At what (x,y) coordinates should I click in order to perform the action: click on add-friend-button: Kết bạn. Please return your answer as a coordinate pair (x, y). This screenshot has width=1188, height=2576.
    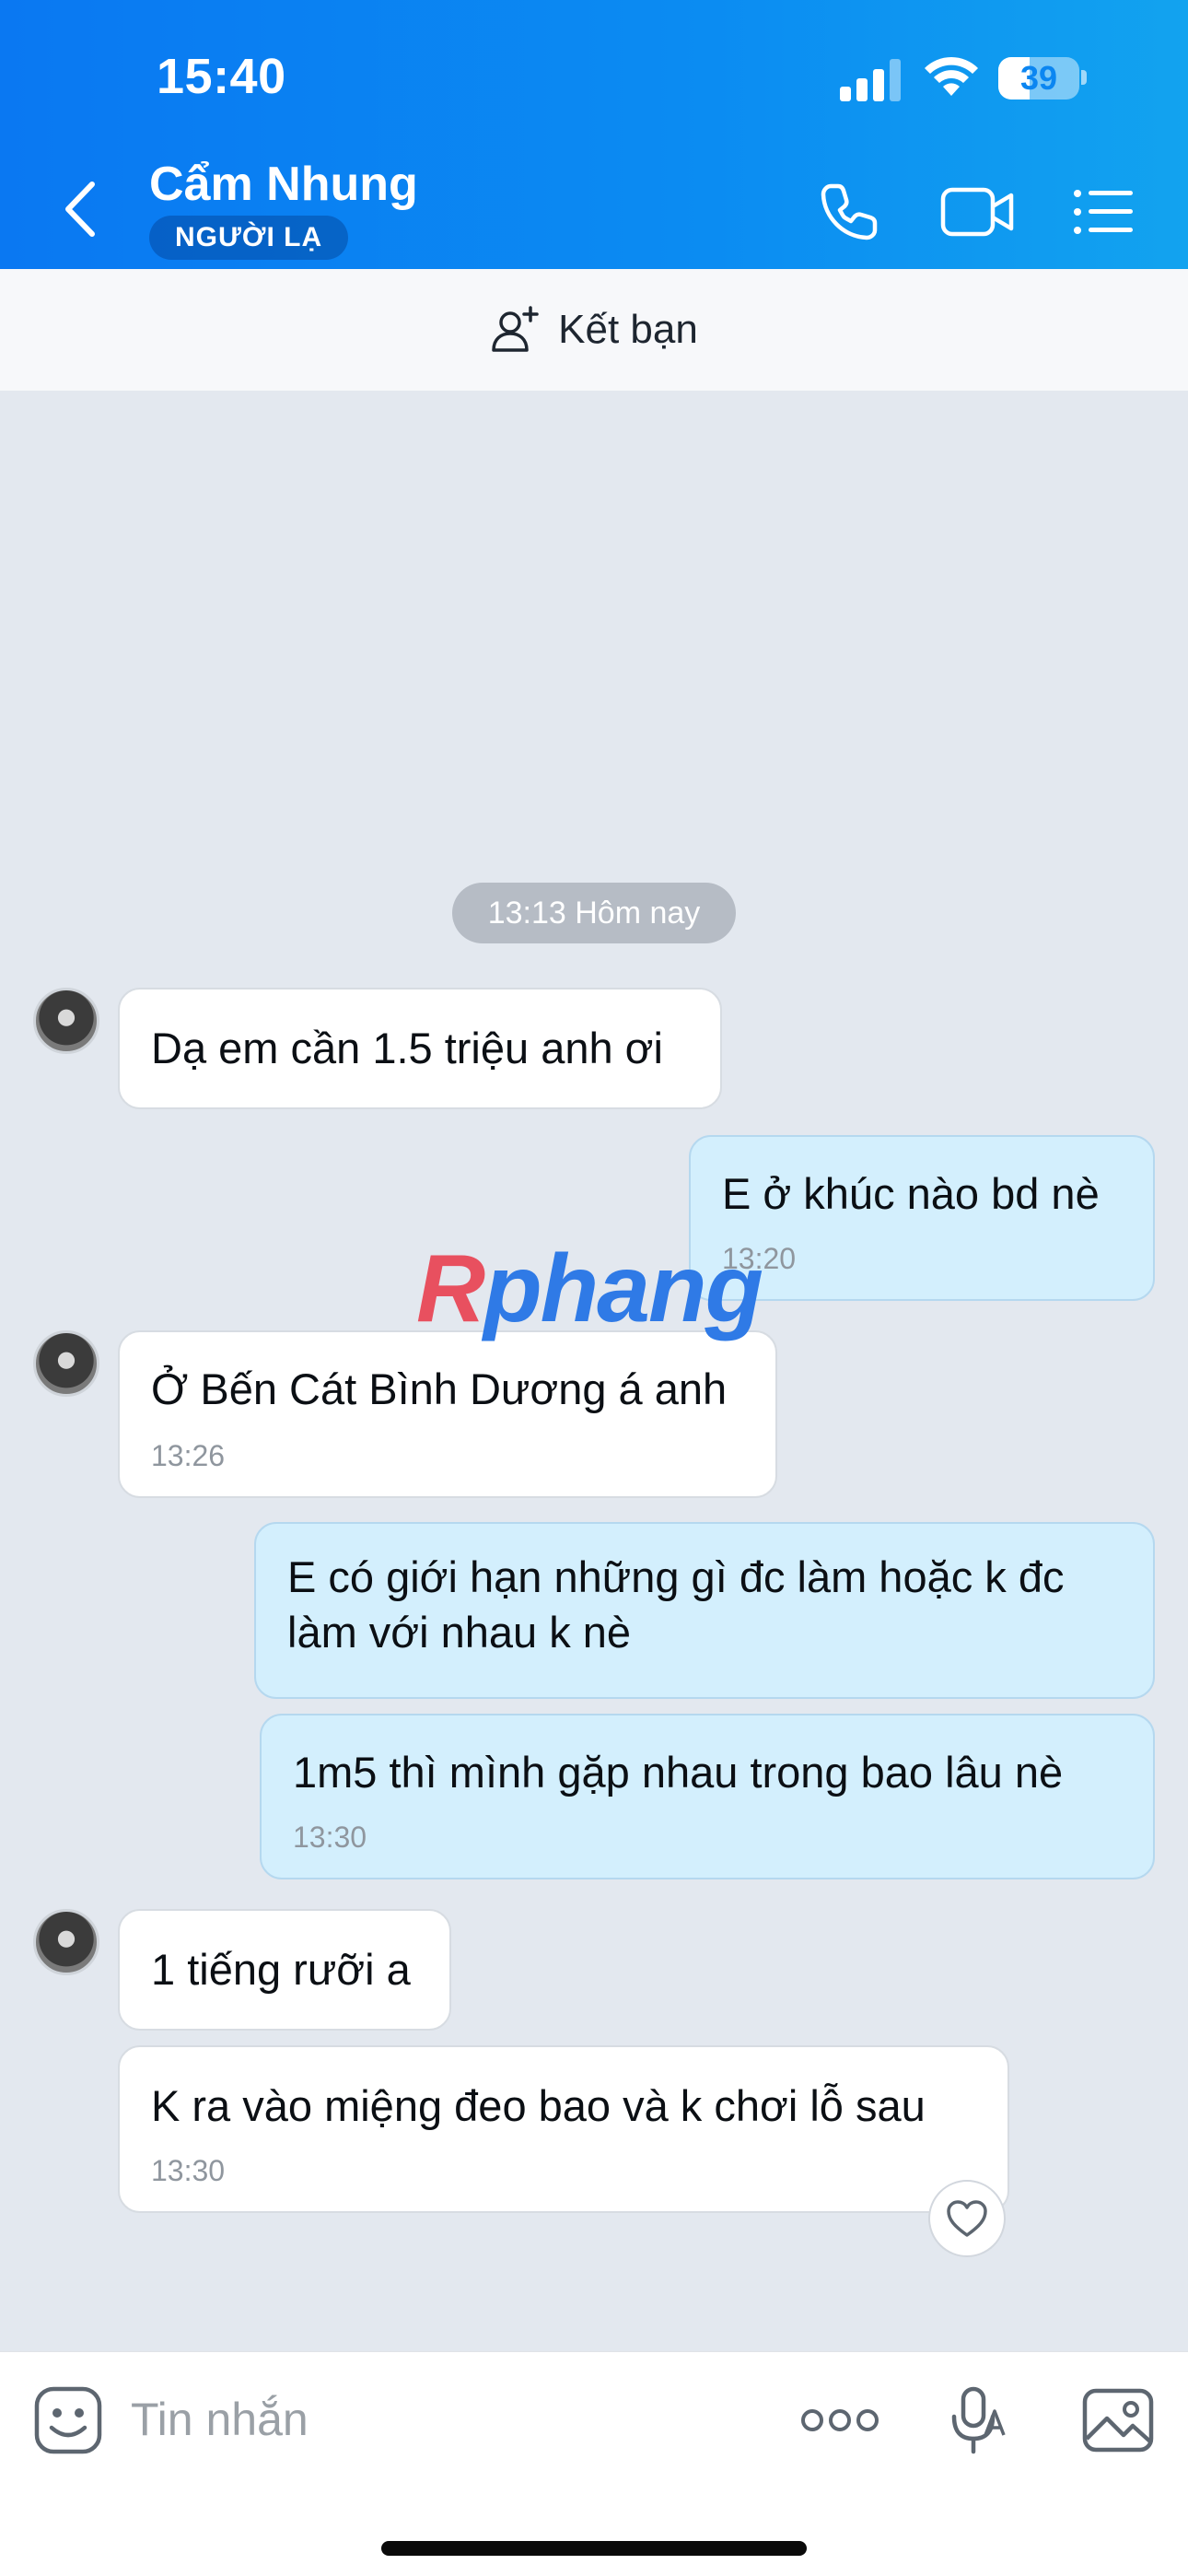
    Looking at the image, I should click on (594, 330).